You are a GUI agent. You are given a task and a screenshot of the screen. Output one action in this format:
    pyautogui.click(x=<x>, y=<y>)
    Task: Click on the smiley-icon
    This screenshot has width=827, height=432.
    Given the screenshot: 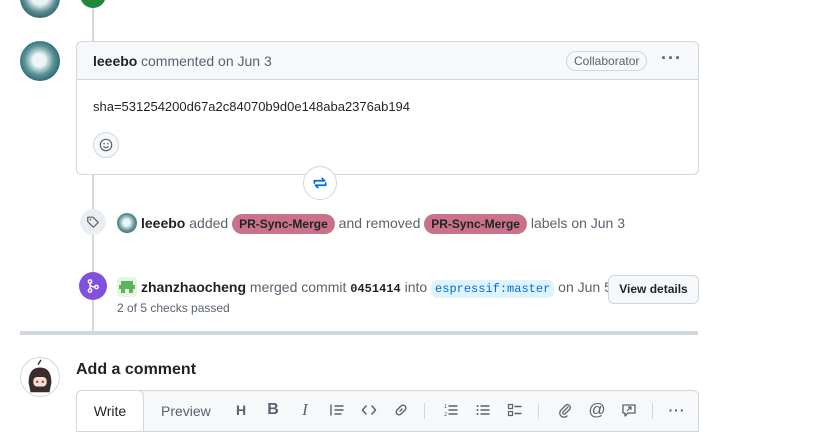 What is the action you would take?
    pyautogui.click(x=106, y=145)
    